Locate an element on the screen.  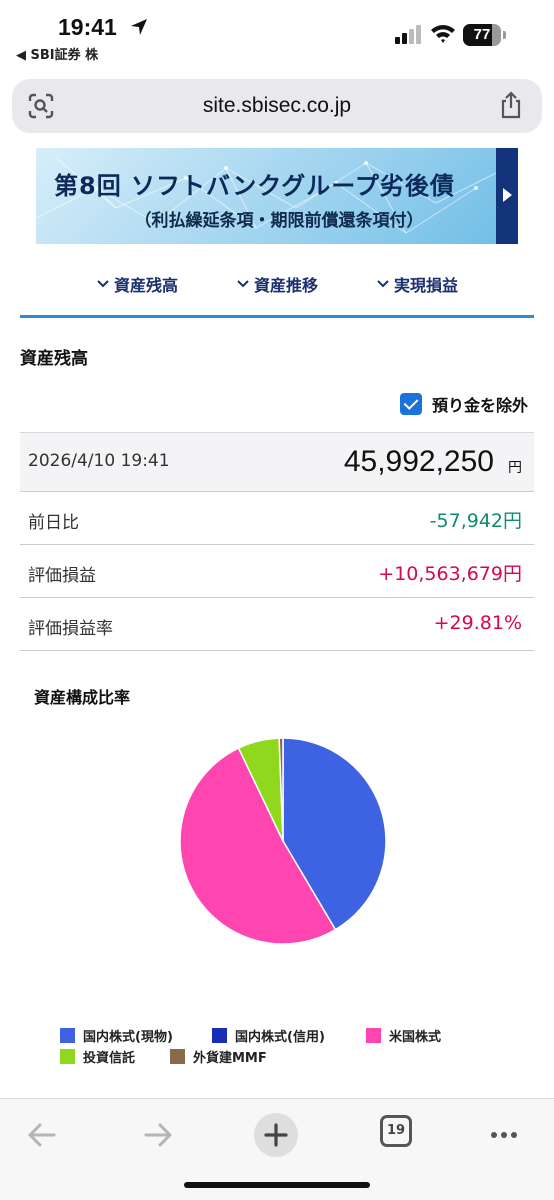
status-bar: 19:41 ◀ SBI証券 株 77 is located at coordinates (277, 33).